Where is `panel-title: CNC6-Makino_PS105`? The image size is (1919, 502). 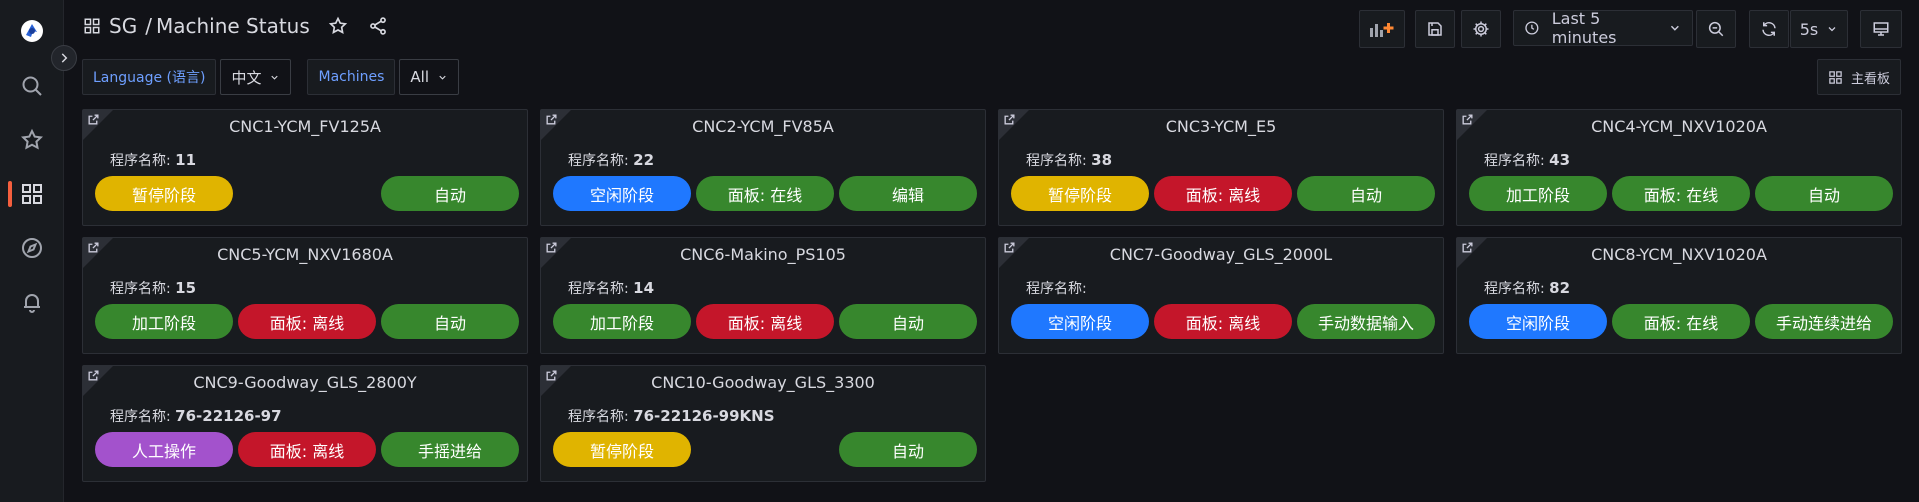
panel-title: CNC6-Makino_PS105 is located at coordinates (763, 254).